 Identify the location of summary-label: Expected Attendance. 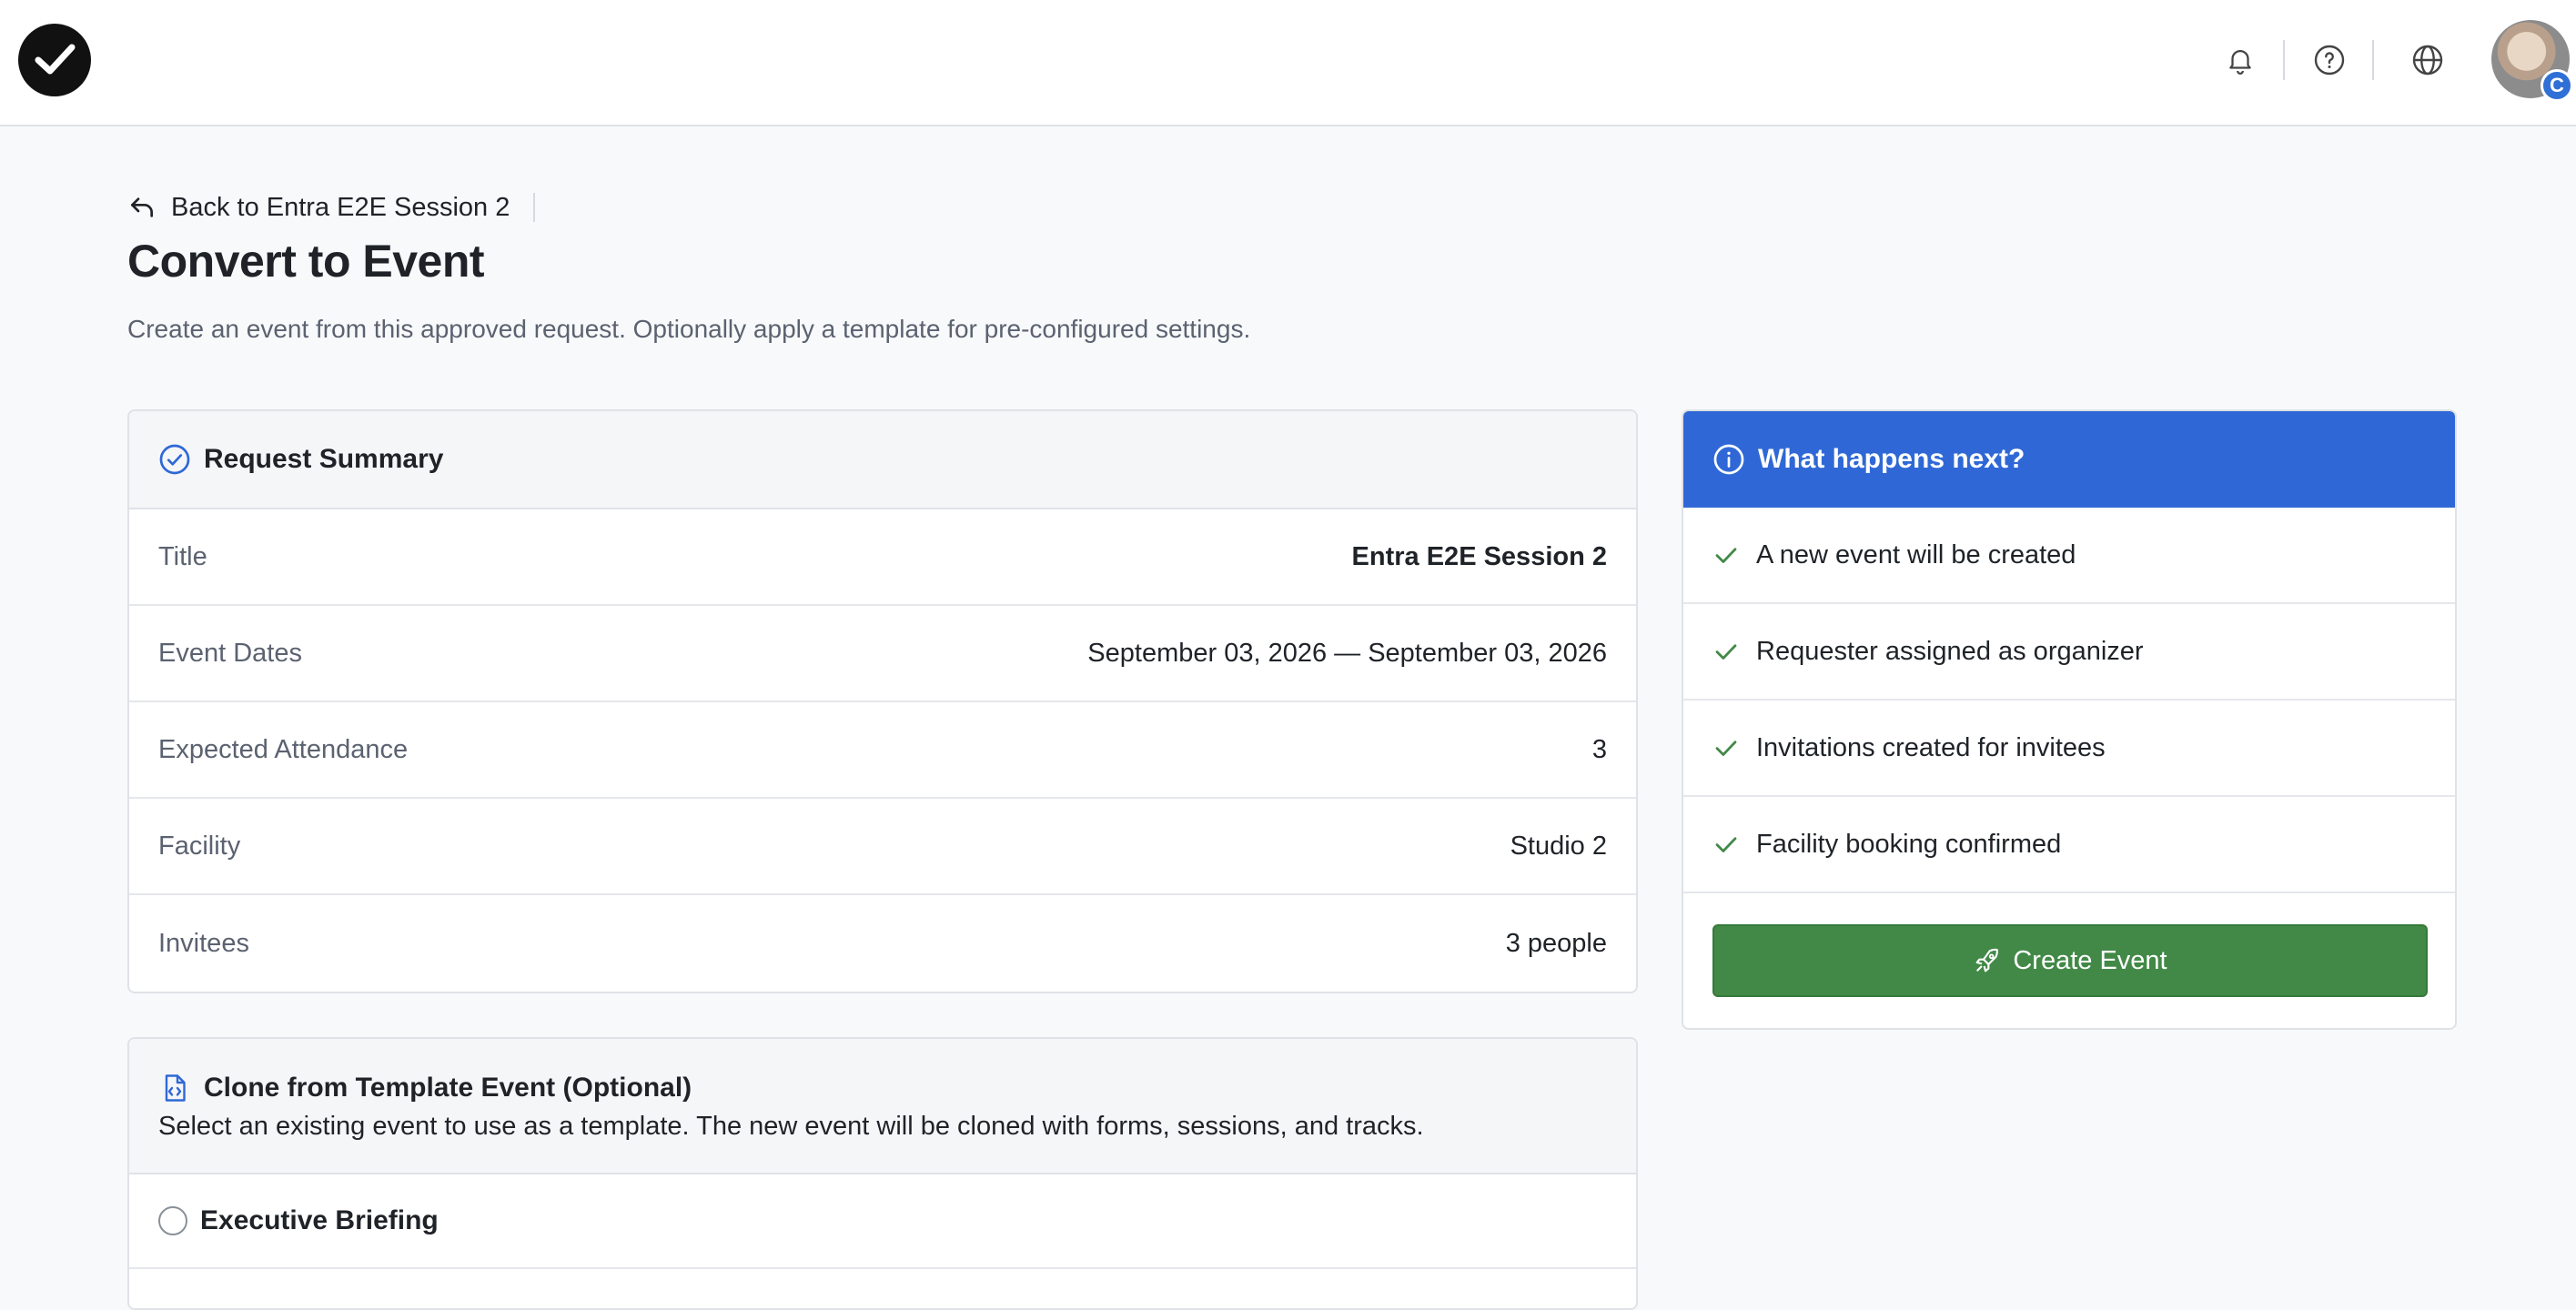
(283, 749).